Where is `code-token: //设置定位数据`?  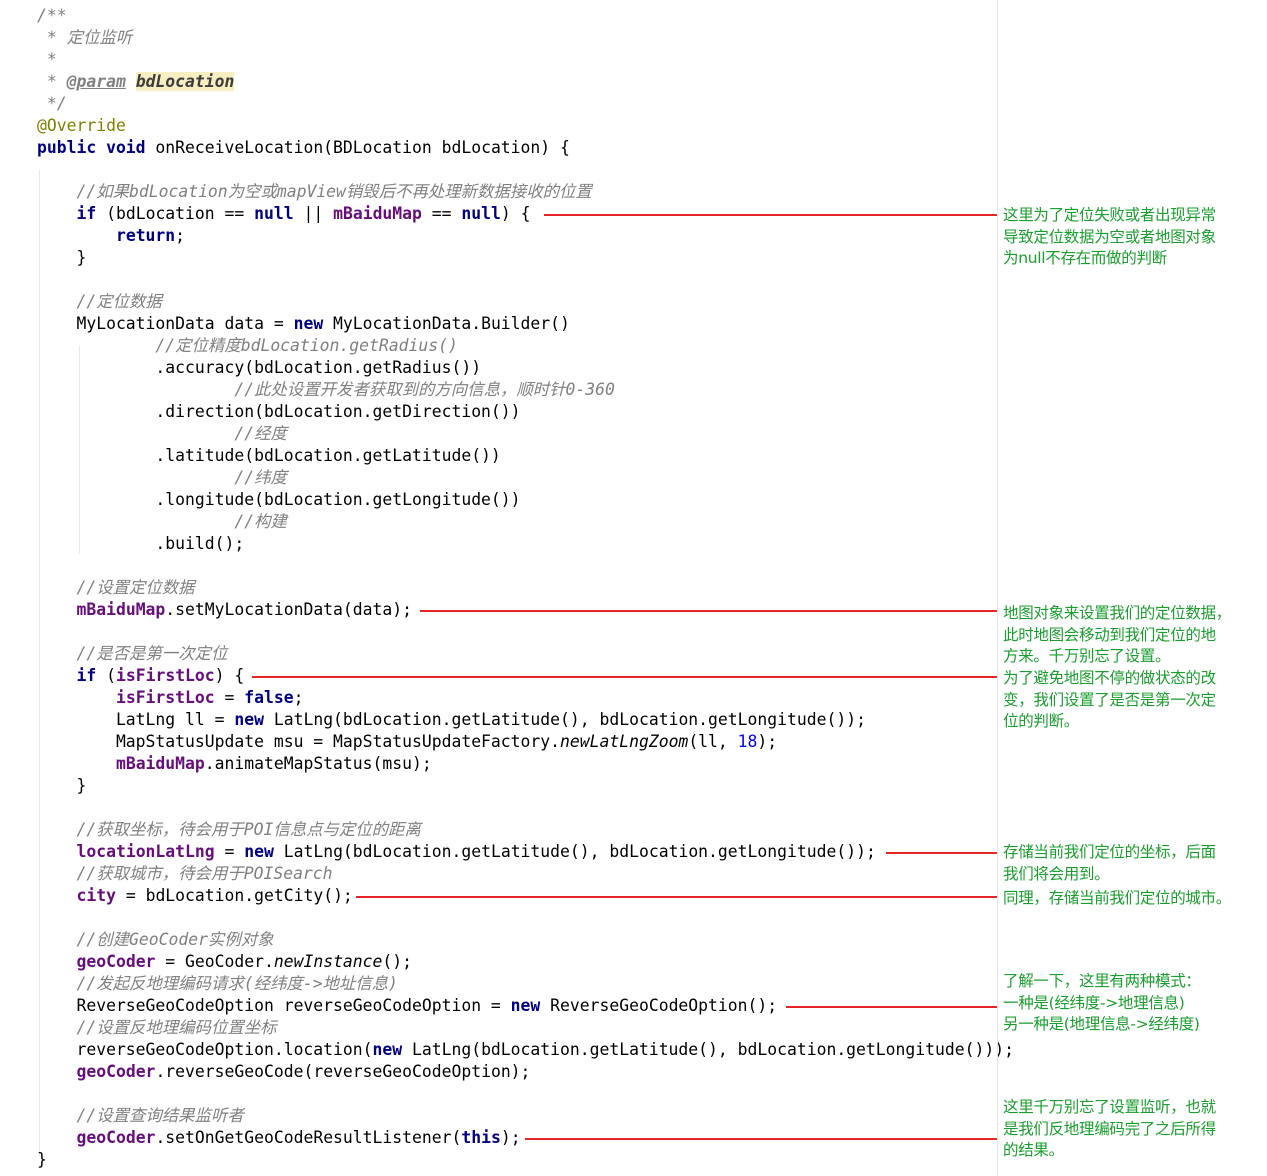
code-token: //设置定位数据 is located at coordinates (116, 587).